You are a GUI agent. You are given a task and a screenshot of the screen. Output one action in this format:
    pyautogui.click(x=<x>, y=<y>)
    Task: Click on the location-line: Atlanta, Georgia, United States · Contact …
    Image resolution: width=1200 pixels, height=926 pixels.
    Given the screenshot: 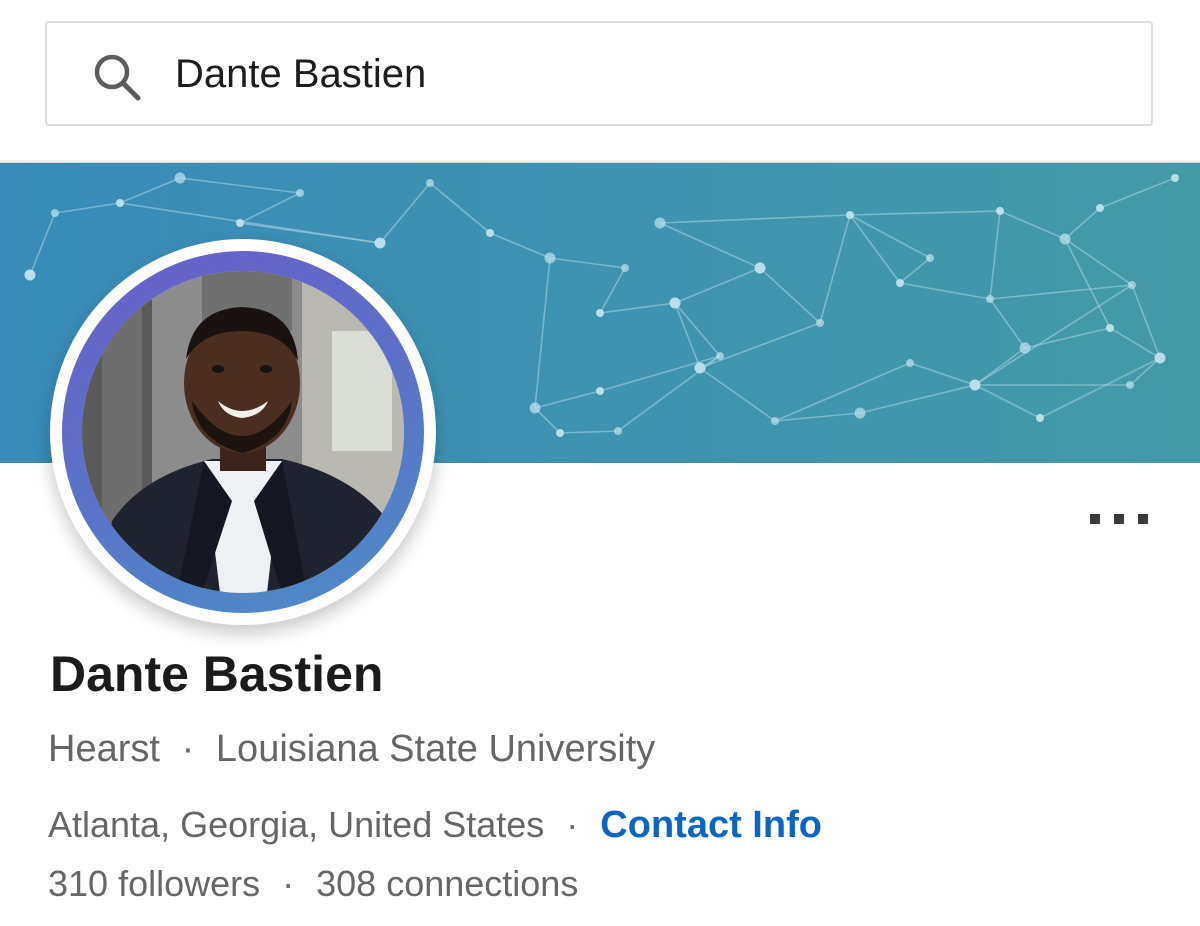 What is the action you would take?
    pyautogui.click(x=435, y=825)
    